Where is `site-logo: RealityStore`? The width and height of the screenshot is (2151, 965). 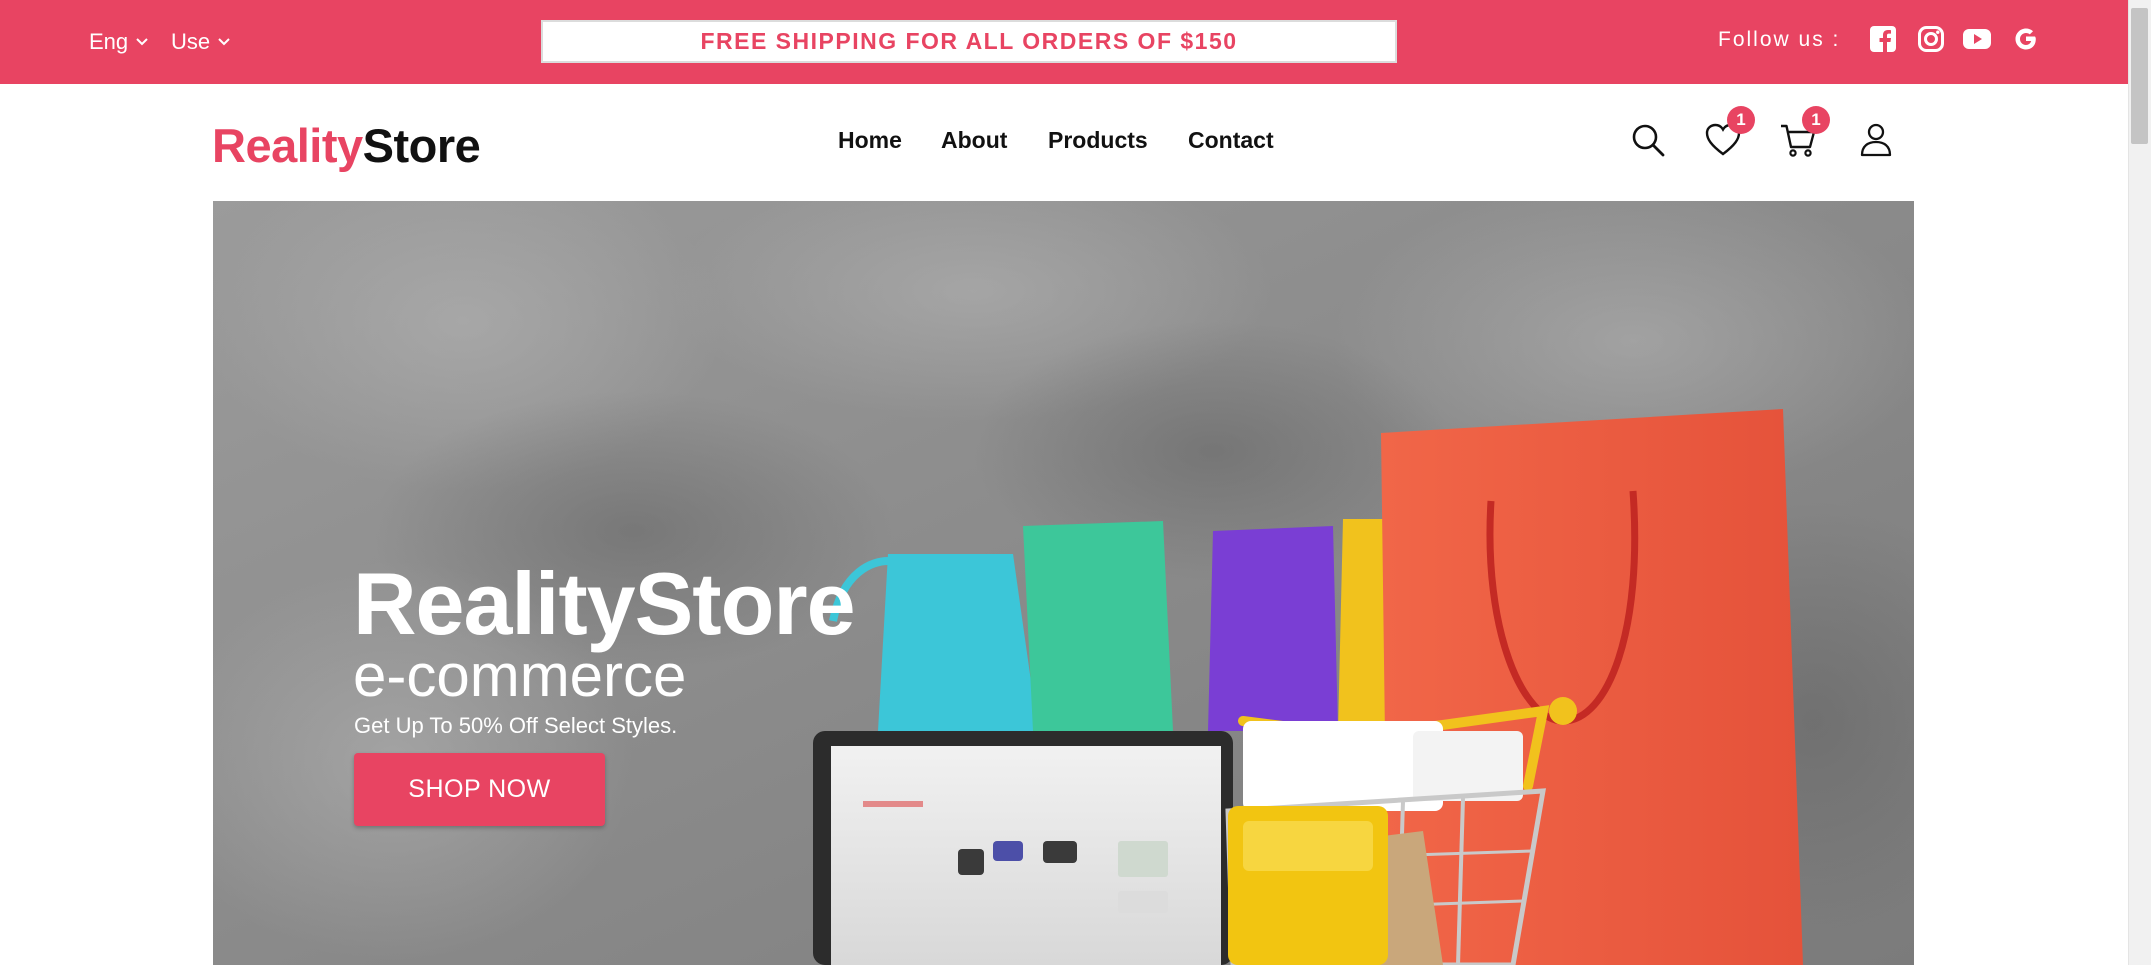
site-logo: RealityStore is located at coordinates (346, 145).